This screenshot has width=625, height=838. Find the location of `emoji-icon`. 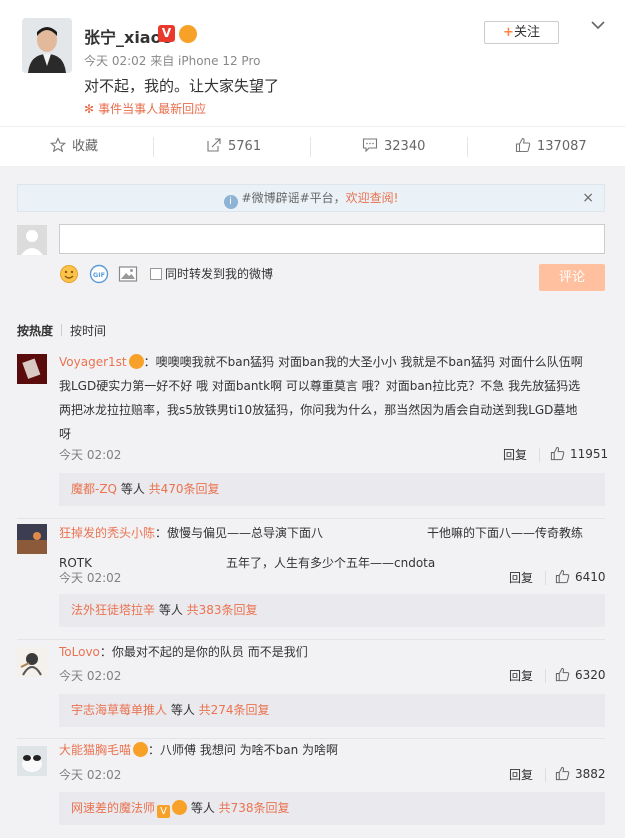

emoji-icon is located at coordinates (69, 274).